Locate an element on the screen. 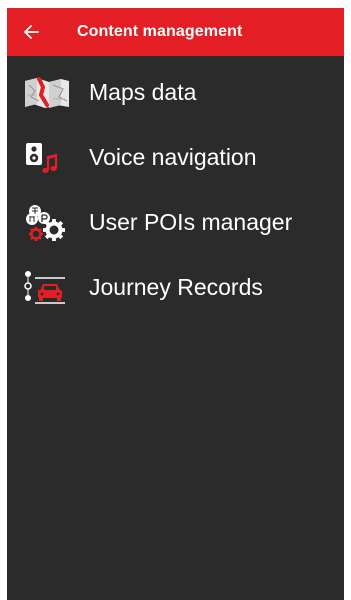 The width and height of the screenshot is (351, 600). app-bar: Content management is located at coordinates (175, 32).